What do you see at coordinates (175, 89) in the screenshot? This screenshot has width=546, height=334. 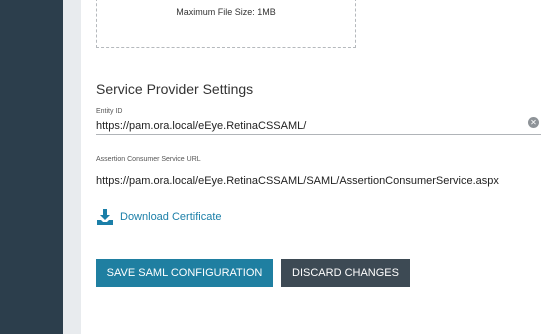 I see `section-title-service-provider: Service Provider Settings` at bounding box center [175, 89].